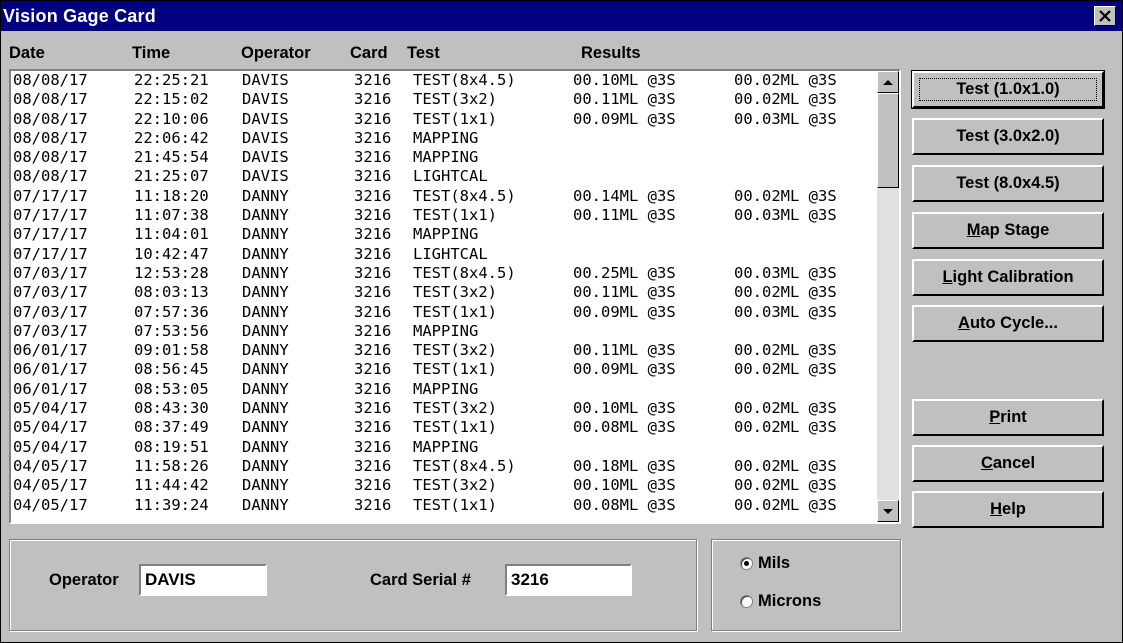 Image resolution: width=1123 pixels, height=643 pixels. I want to click on card-serial-field: 3216, so click(568, 580).